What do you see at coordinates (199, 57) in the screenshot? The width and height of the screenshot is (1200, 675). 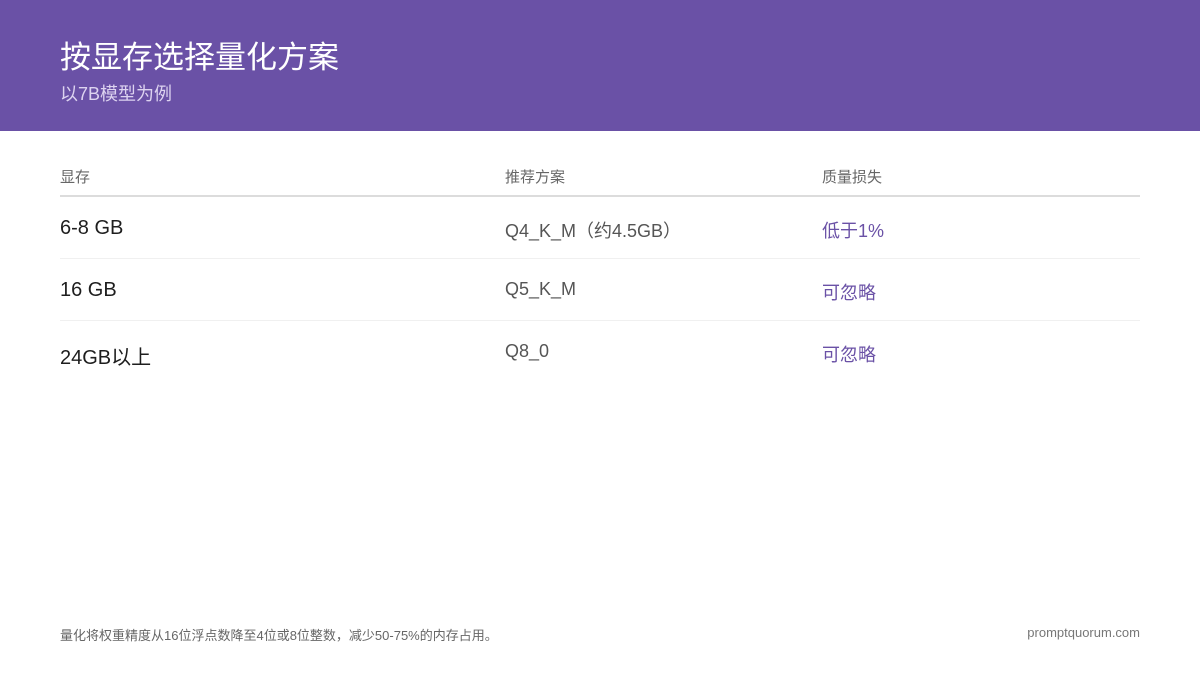 I see `page-title: 按显存选择量化方案` at bounding box center [199, 57].